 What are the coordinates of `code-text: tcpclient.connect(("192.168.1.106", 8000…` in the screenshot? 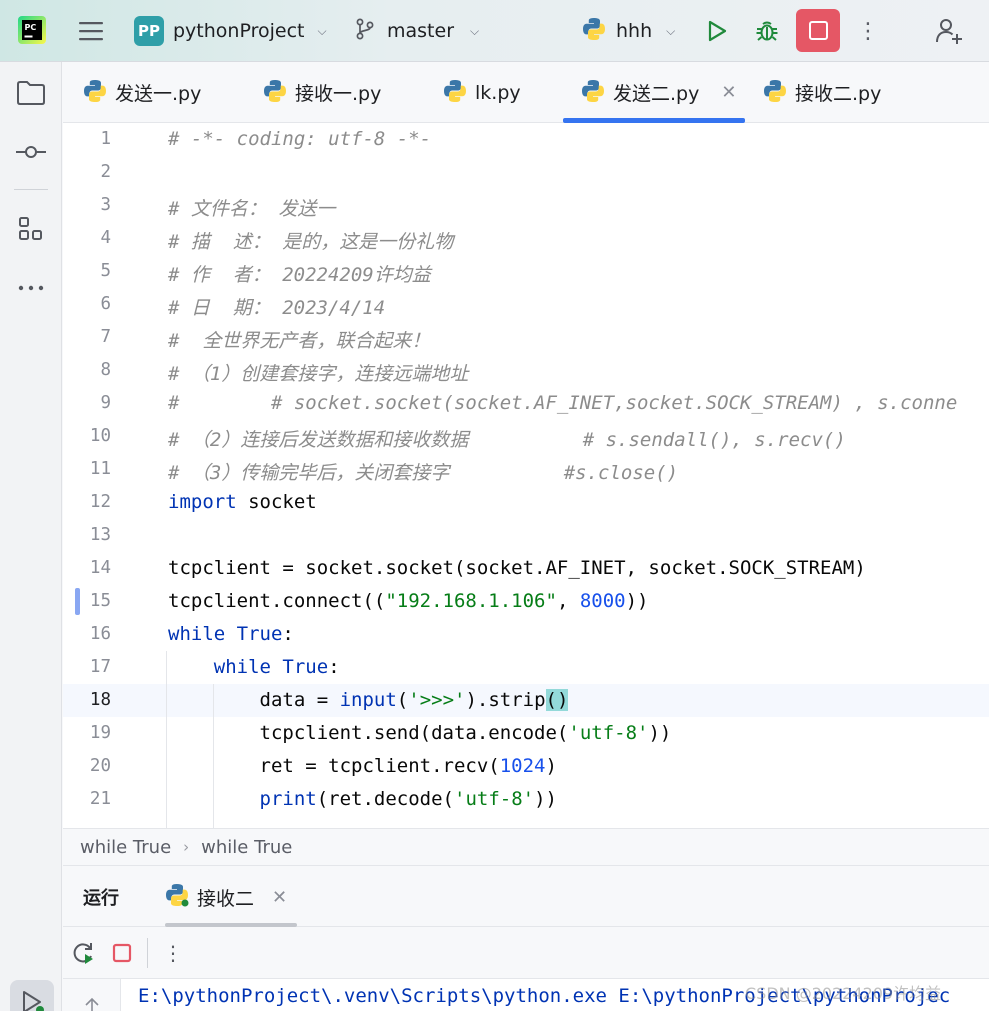 It's located at (408, 601).